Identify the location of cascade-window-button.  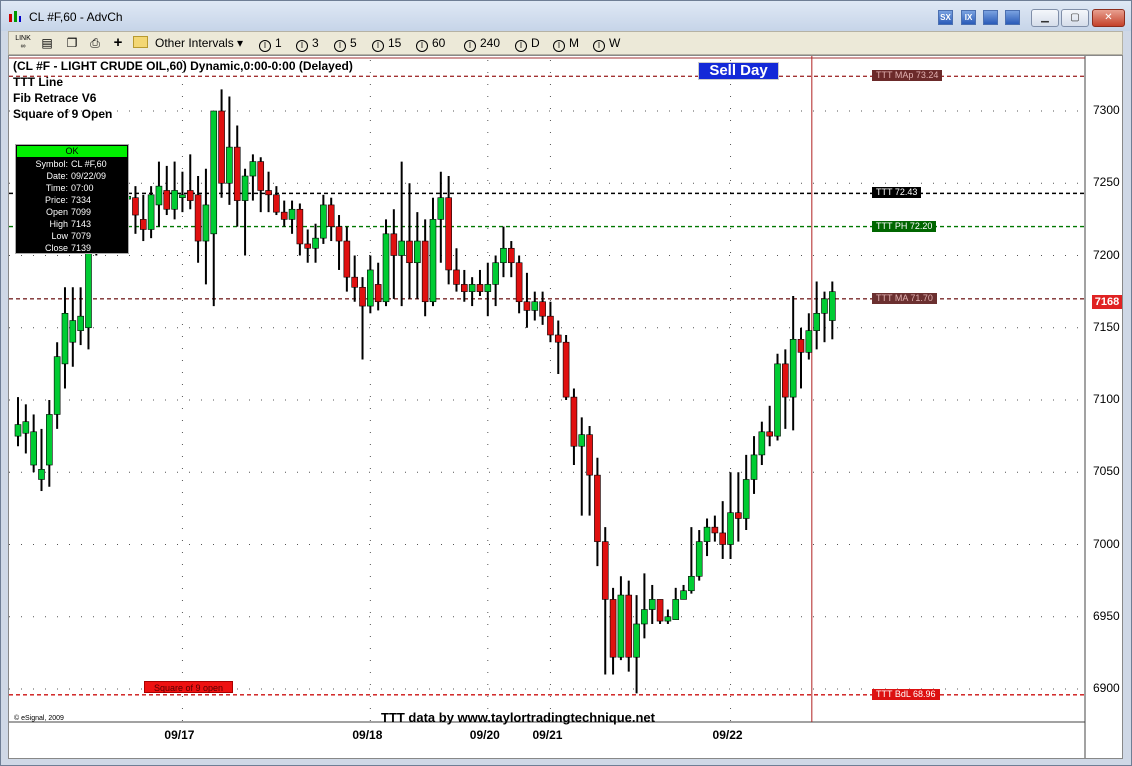
(1012, 17).